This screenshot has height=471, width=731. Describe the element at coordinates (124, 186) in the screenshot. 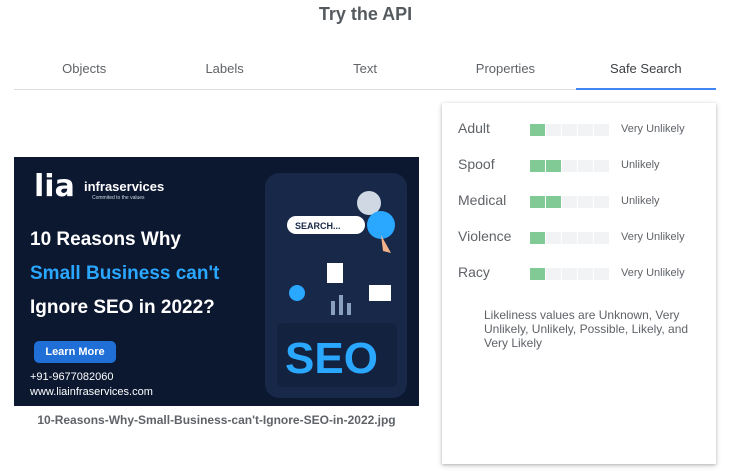

I see `image-logo-sub: infraservices` at that location.